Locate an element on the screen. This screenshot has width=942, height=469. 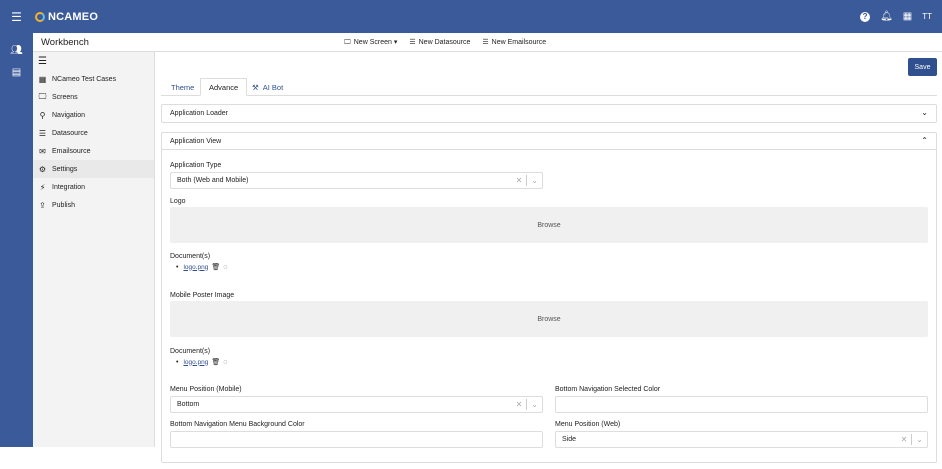
upload-icon: ⇪ is located at coordinates (42, 205).